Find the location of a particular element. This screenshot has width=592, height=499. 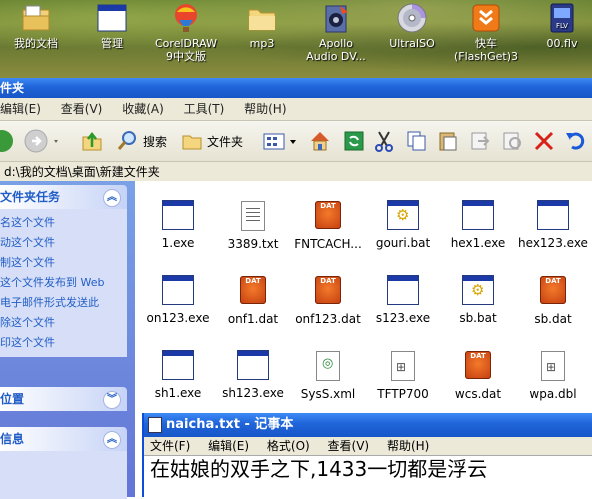

task-publish-web: 这个文件发布到 Web is located at coordinates (63, 283).